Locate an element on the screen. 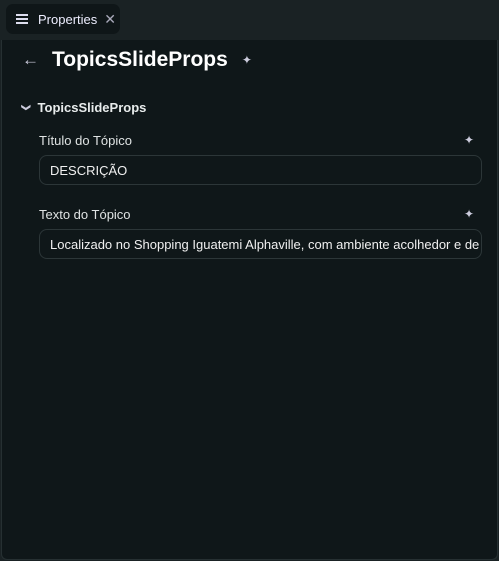  section-toggle: ❯ TopicsSlideProps is located at coordinates (84, 107).